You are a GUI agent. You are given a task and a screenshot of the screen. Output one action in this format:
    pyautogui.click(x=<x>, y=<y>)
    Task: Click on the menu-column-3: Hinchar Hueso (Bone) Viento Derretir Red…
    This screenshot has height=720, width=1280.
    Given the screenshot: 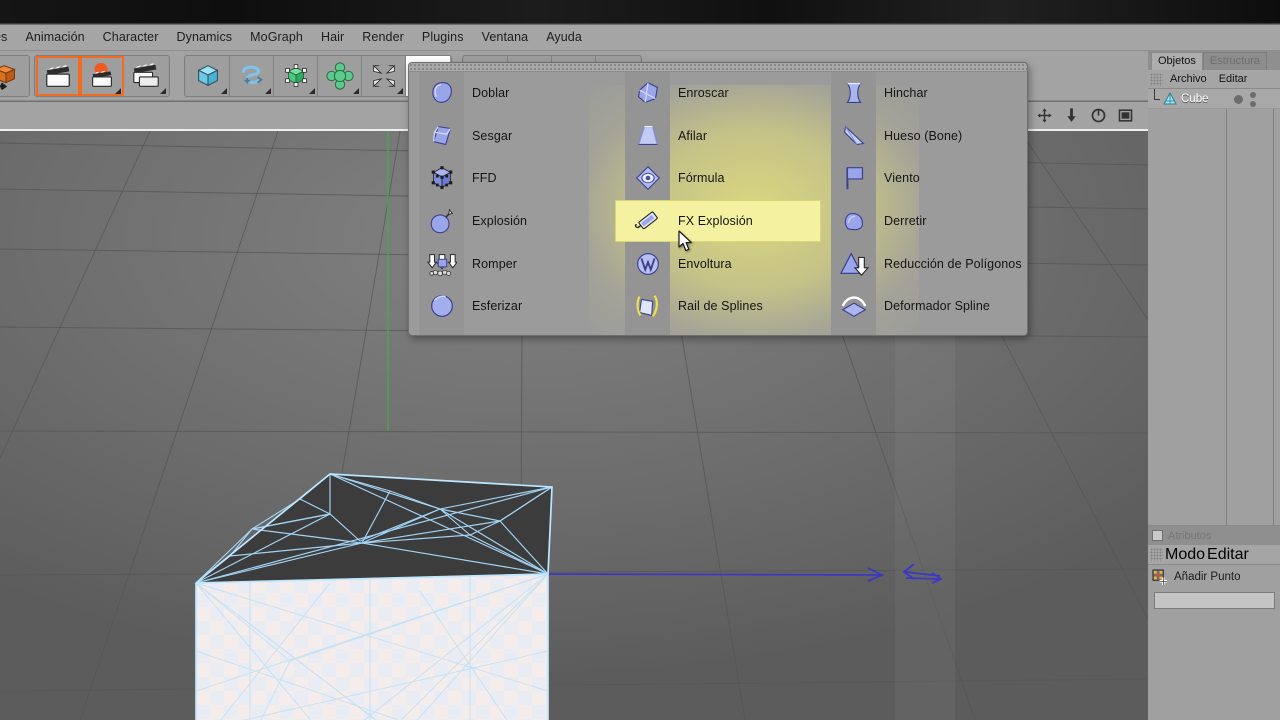 What is the action you would take?
    pyautogui.click(x=924, y=203)
    